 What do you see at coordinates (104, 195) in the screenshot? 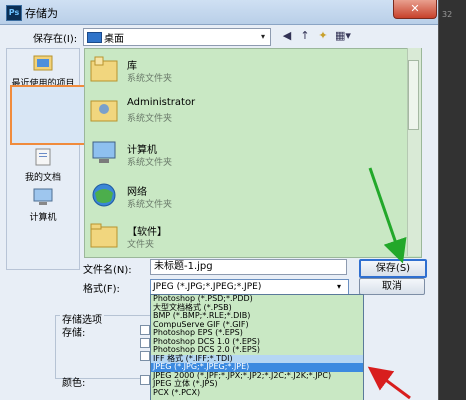
I see `network-icon` at bounding box center [104, 195].